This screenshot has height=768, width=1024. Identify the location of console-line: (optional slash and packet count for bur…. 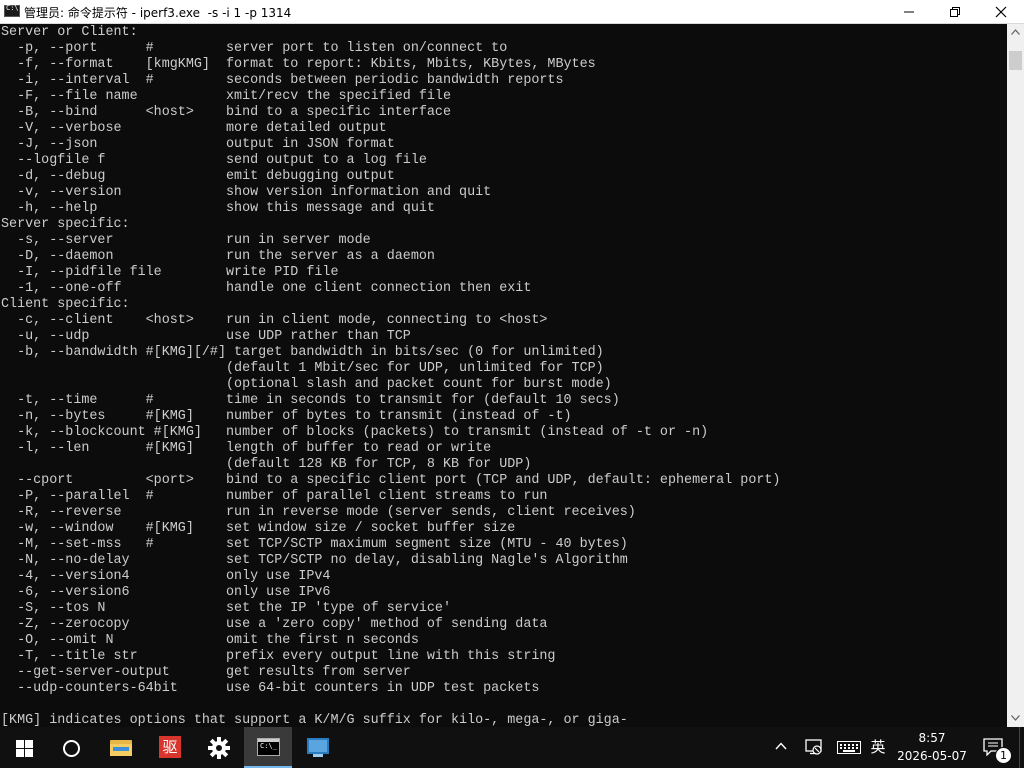
(306, 384).